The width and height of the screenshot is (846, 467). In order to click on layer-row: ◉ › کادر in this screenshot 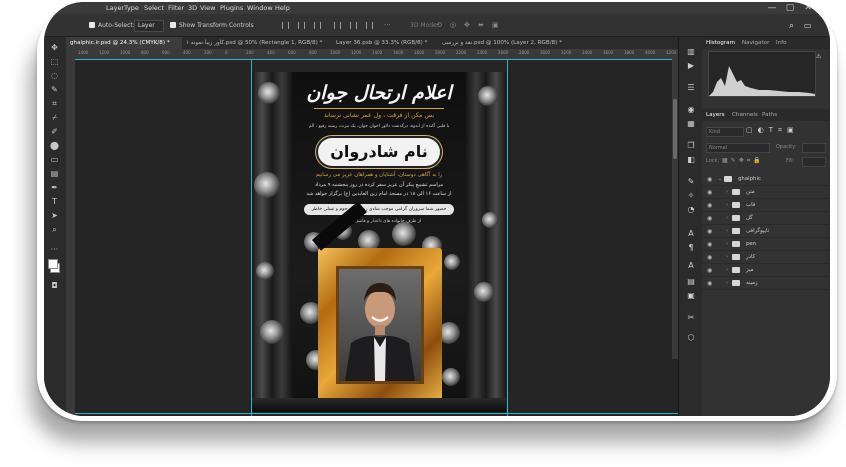, I will do `click(766, 257)`.